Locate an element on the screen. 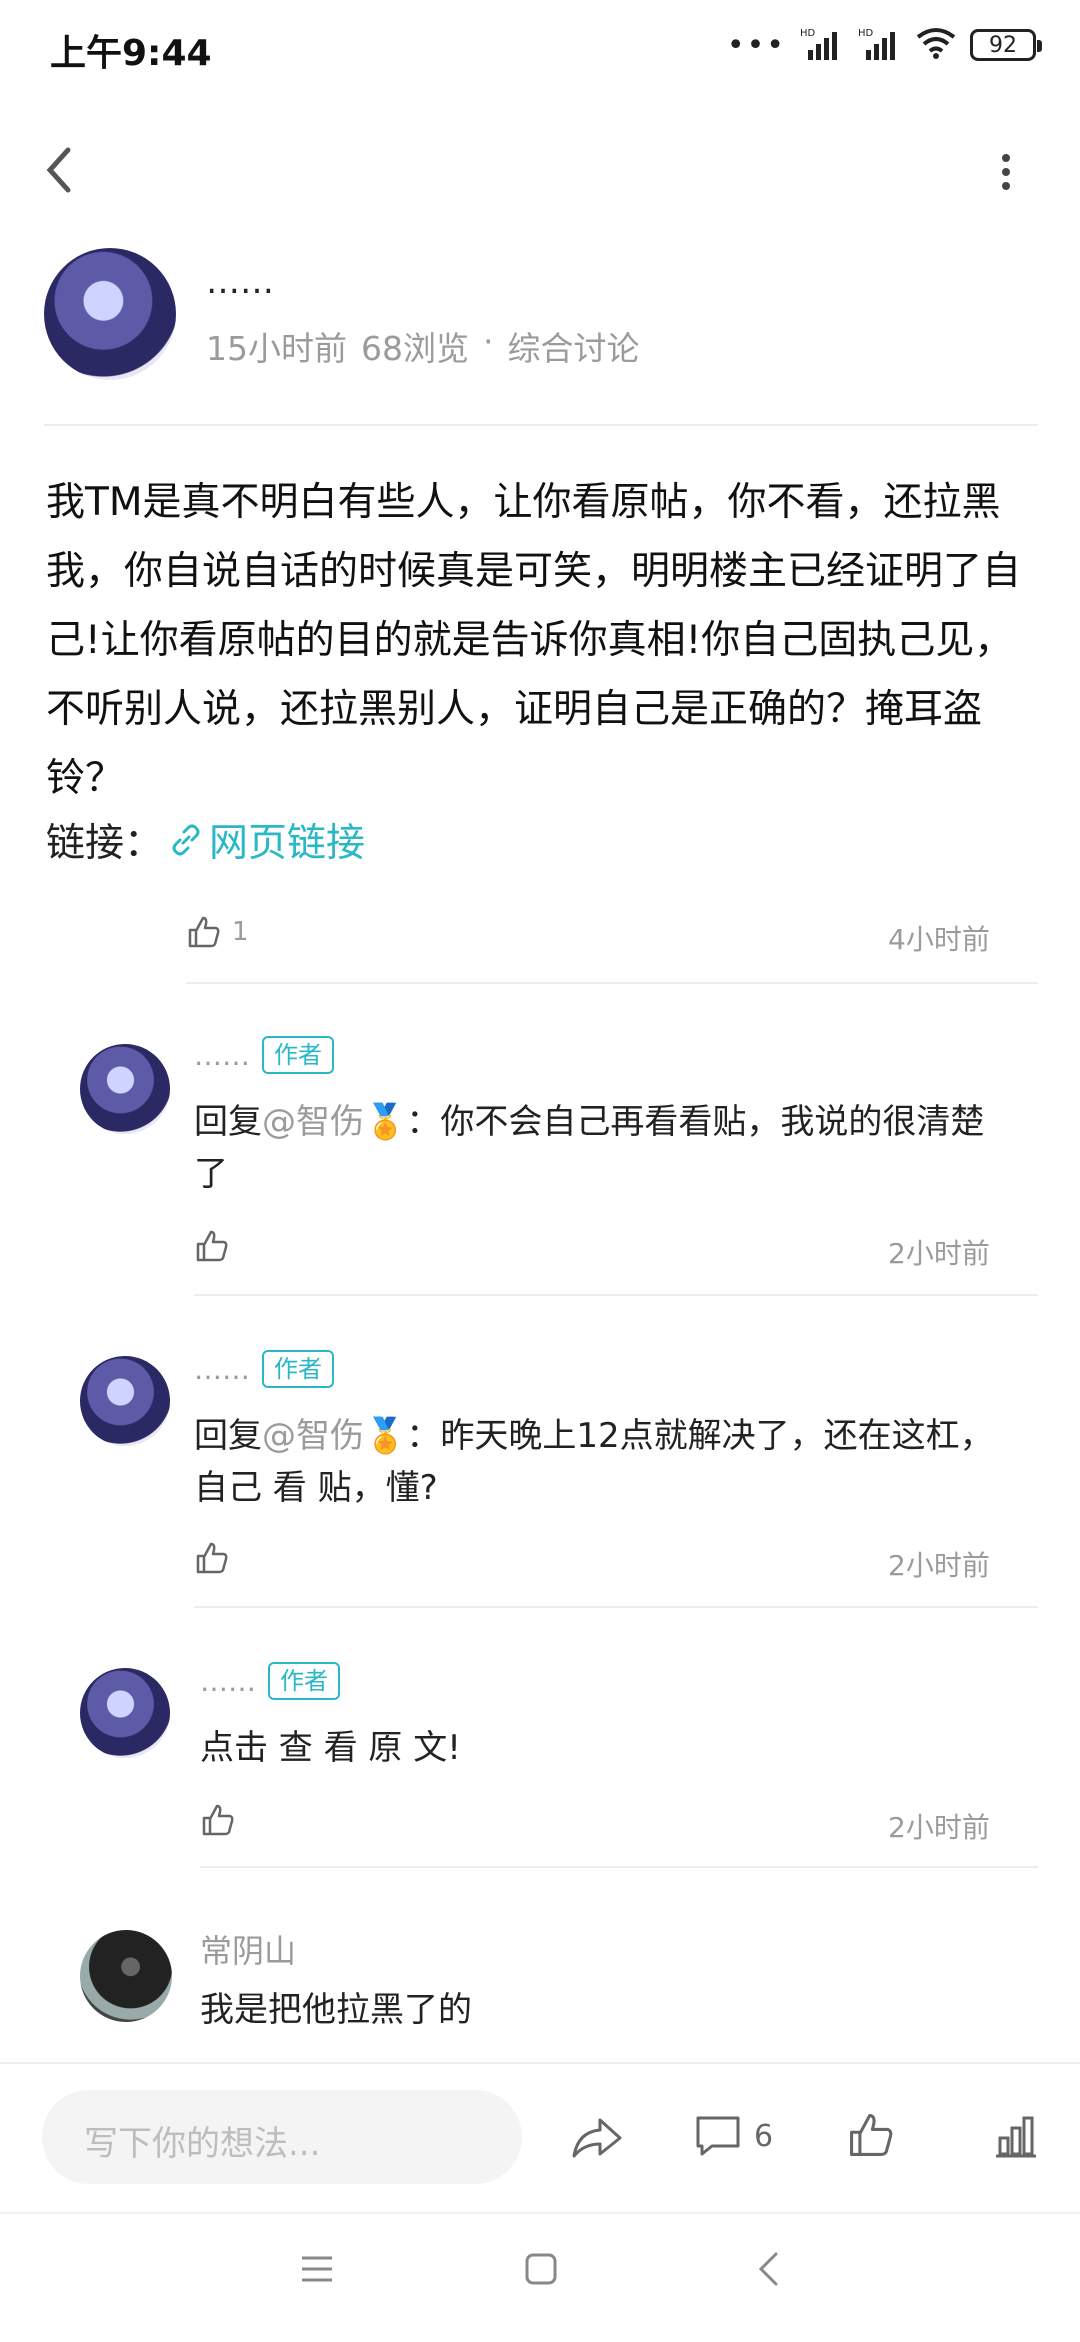  stats-button is located at coordinates (1016, 2139).